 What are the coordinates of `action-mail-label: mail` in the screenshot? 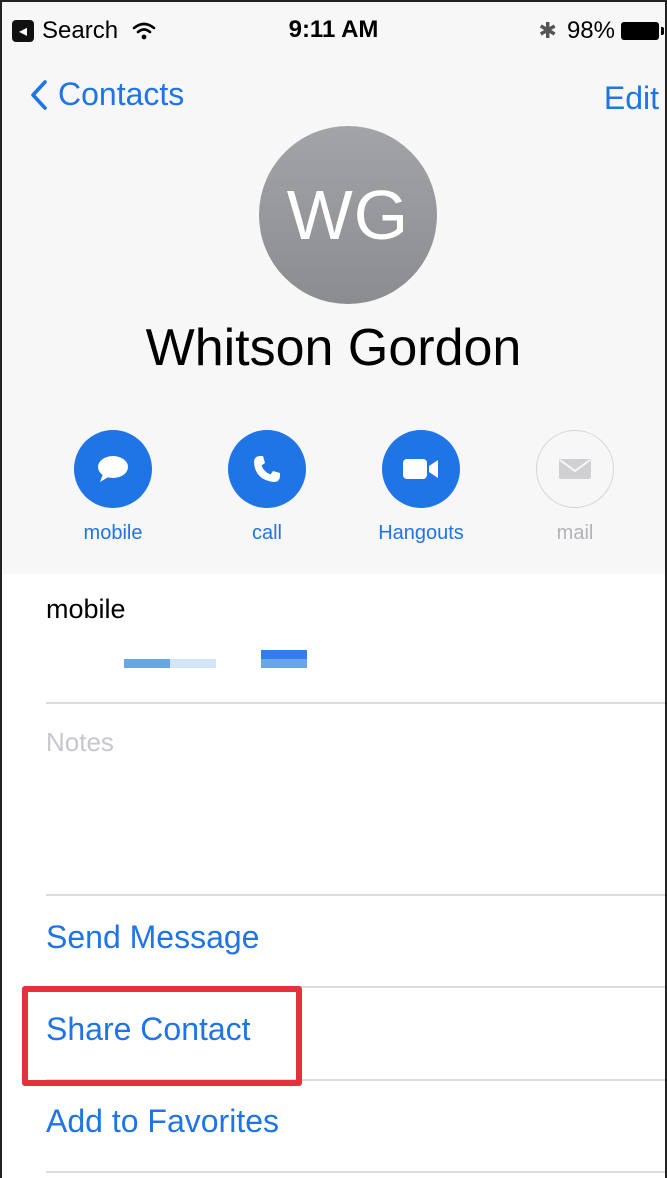 It's located at (575, 533).